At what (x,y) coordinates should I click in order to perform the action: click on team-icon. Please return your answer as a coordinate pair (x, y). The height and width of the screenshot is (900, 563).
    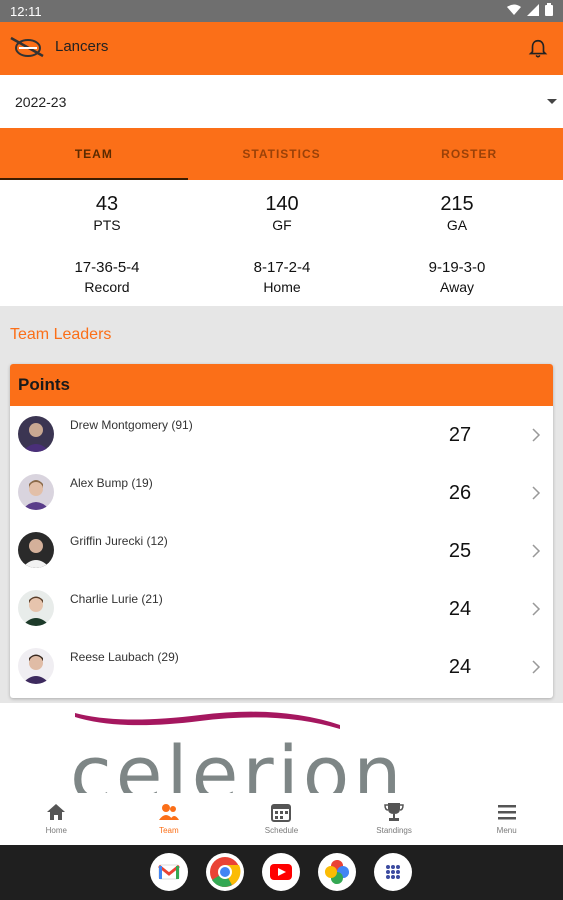
    Looking at the image, I should click on (168, 812).